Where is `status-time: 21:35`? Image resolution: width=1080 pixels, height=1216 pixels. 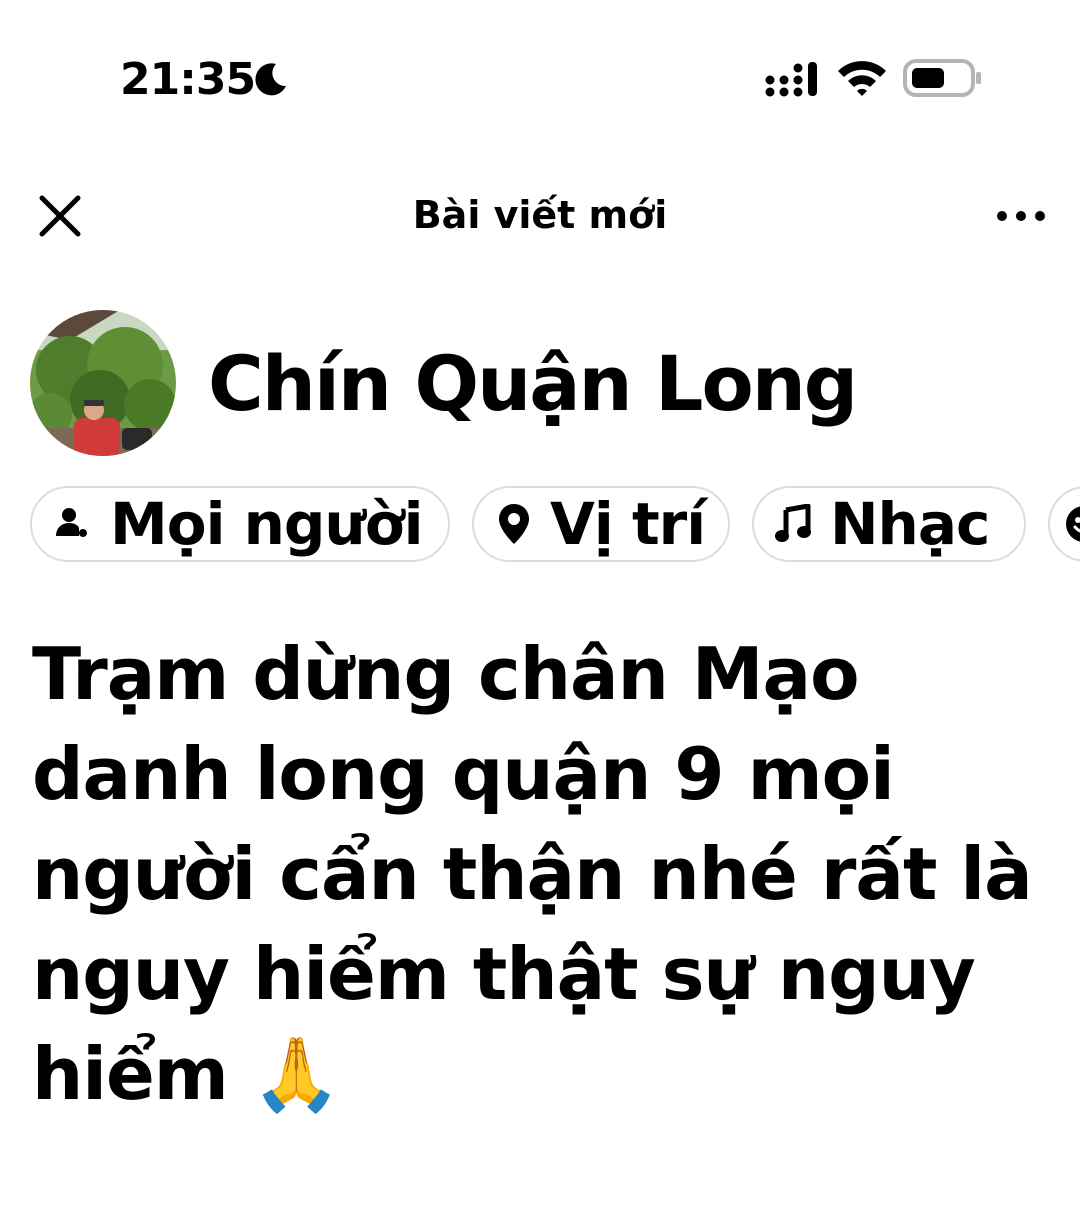
status-time: 21:35 is located at coordinates (188, 79).